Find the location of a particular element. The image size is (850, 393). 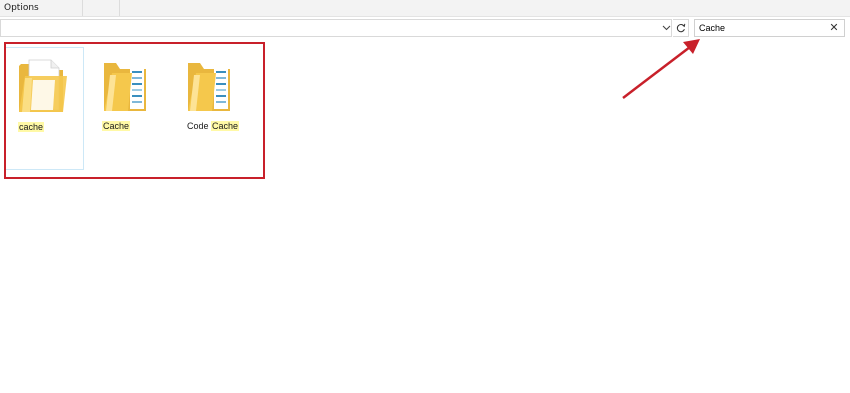

result-item-code-cache-folder: Code Cache is located at coordinates (212, 108).